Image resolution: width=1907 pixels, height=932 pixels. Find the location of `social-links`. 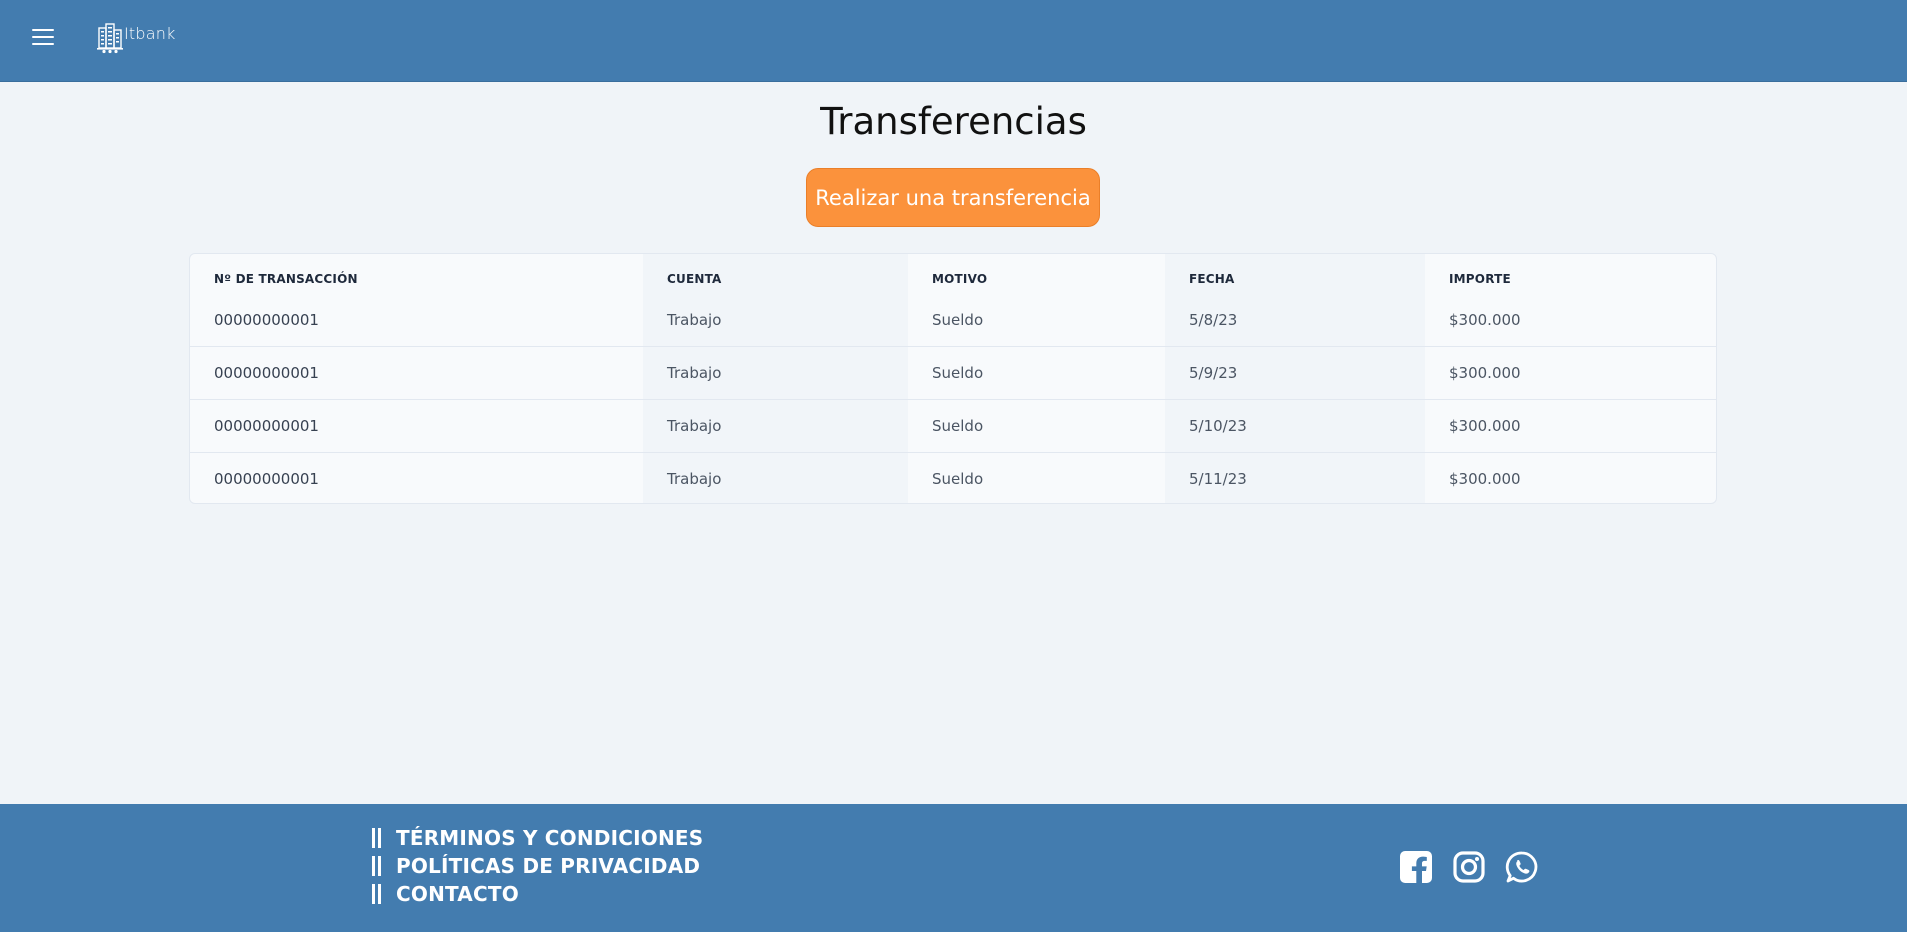

social-links is located at coordinates (1469, 867).